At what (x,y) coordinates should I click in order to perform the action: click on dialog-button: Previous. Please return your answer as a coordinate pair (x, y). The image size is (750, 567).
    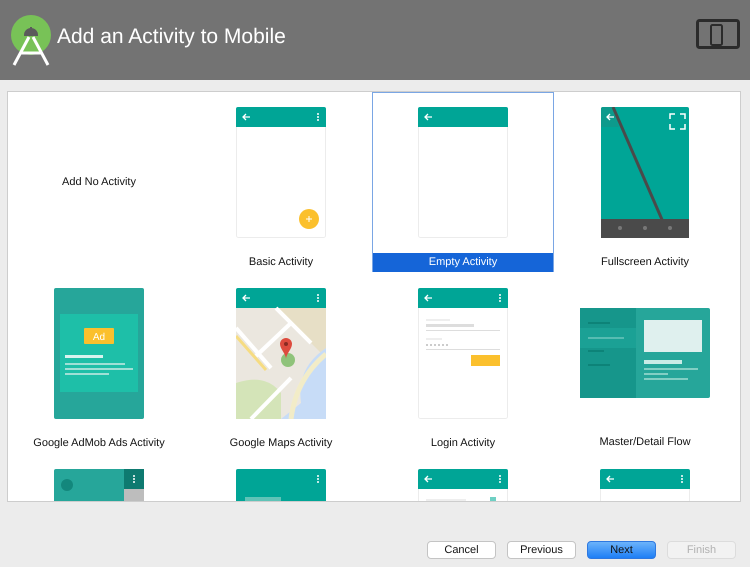
    Looking at the image, I should click on (541, 550).